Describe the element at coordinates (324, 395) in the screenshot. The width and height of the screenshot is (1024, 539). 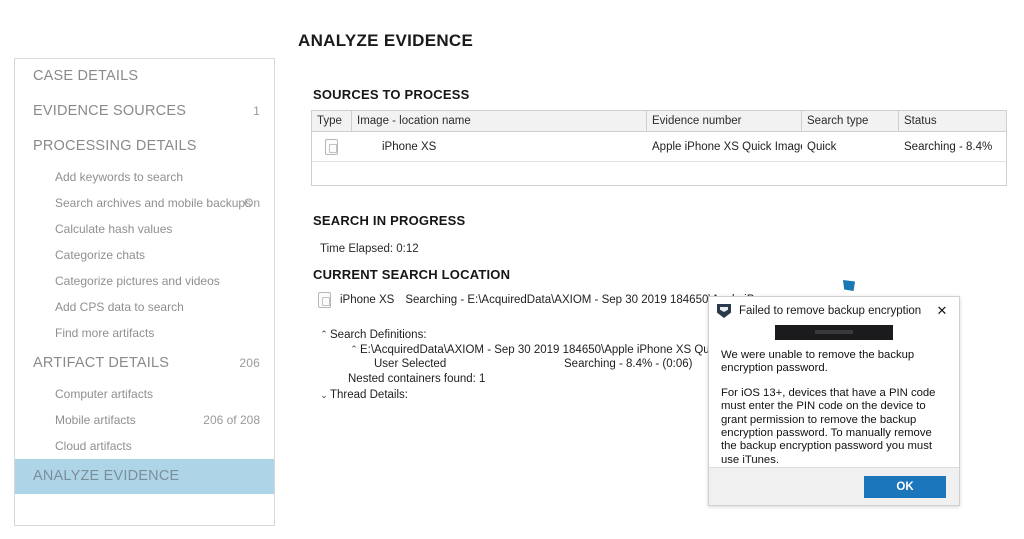
I see `chevron-down-icon: ⌄` at that location.